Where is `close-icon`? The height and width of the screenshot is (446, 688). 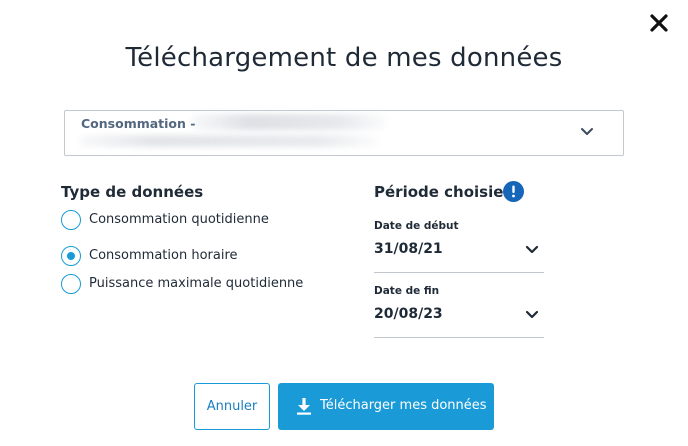
close-icon is located at coordinates (659, 23).